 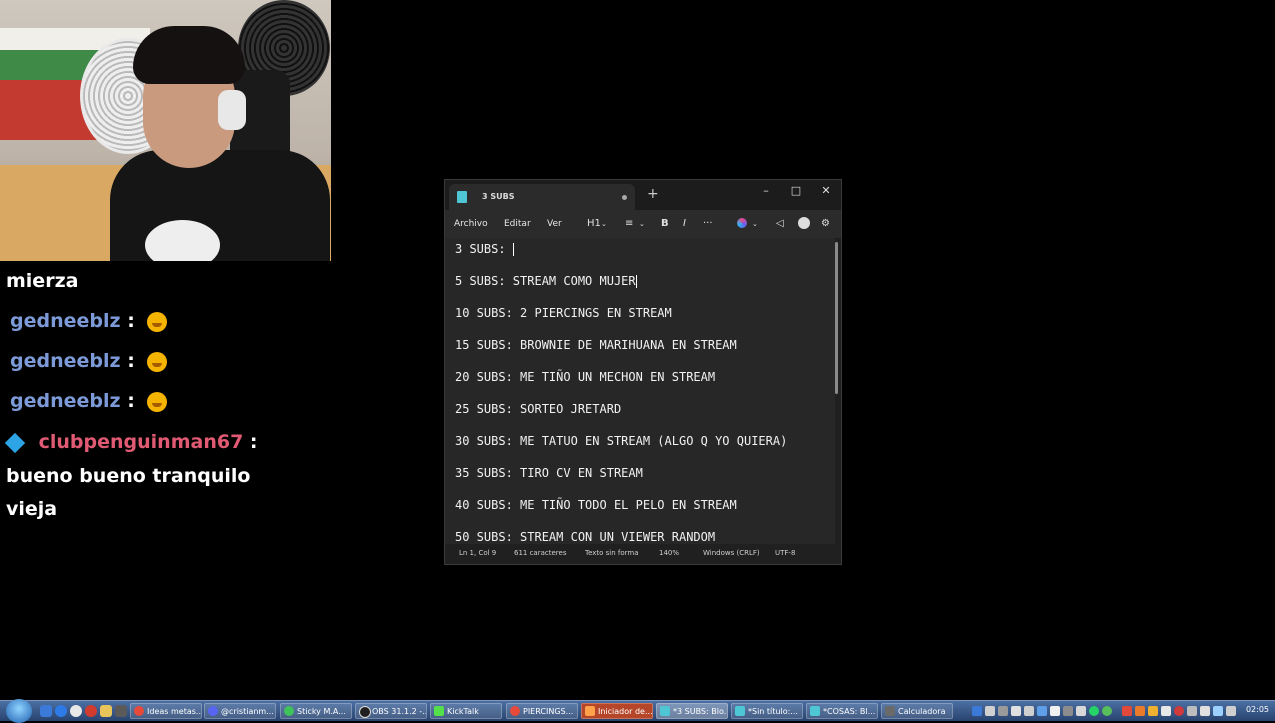 What do you see at coordinates (538, 409) in the screenshot?
I see `text-line: 25 SUBS: SORTEO JRETARD` at bounding box center [538, 409].